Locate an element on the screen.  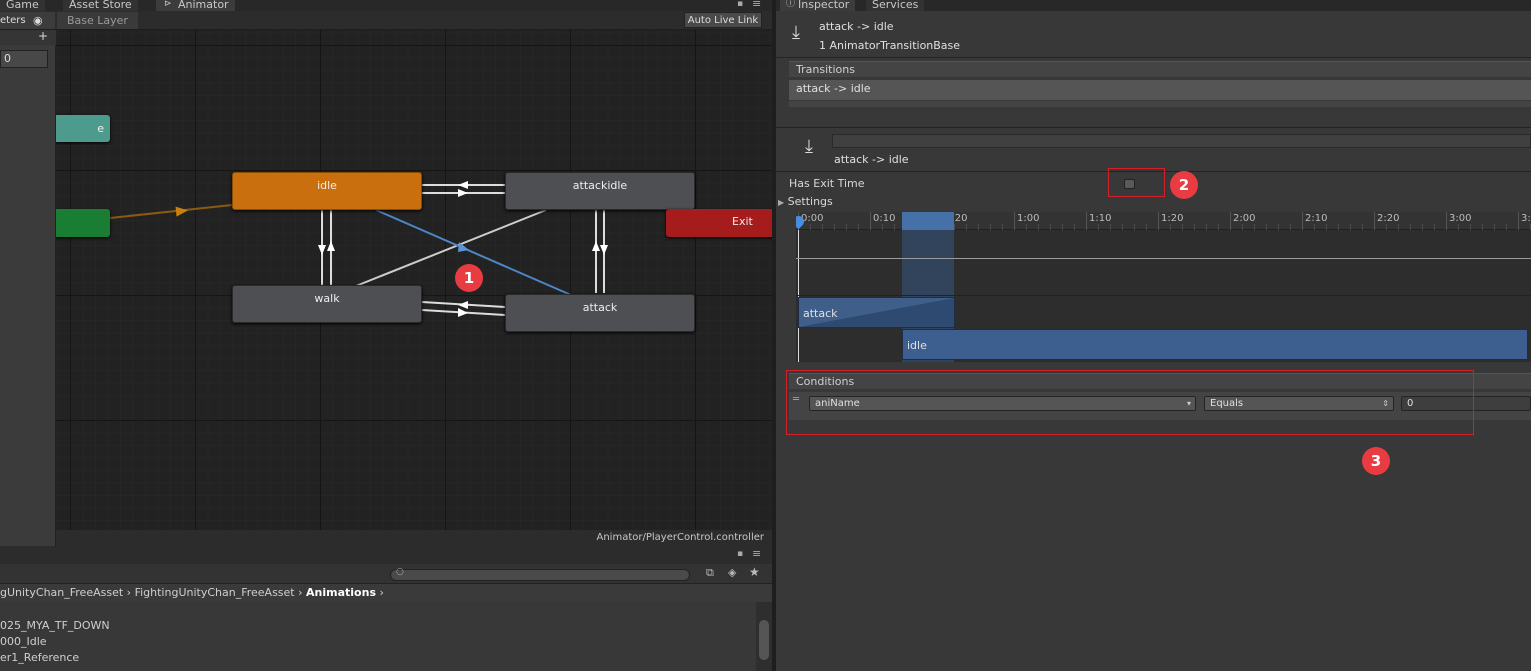
state-attack: attack is located at coordinates (600, 313).